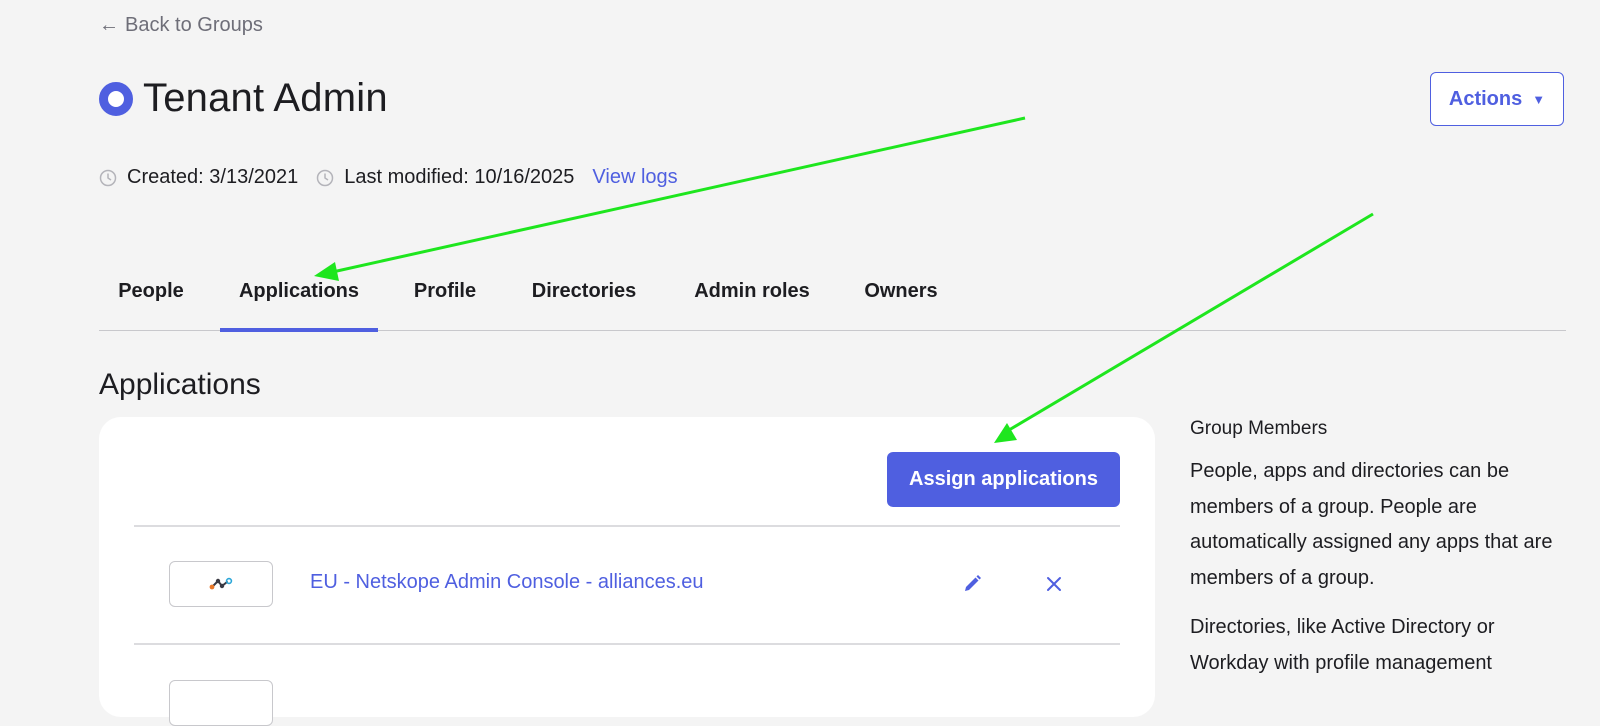  What do you see at coordinates (752, 305) in the screenshot?
I see `tab-admin-roles: Admin roles` at bounding box center [752, 305].